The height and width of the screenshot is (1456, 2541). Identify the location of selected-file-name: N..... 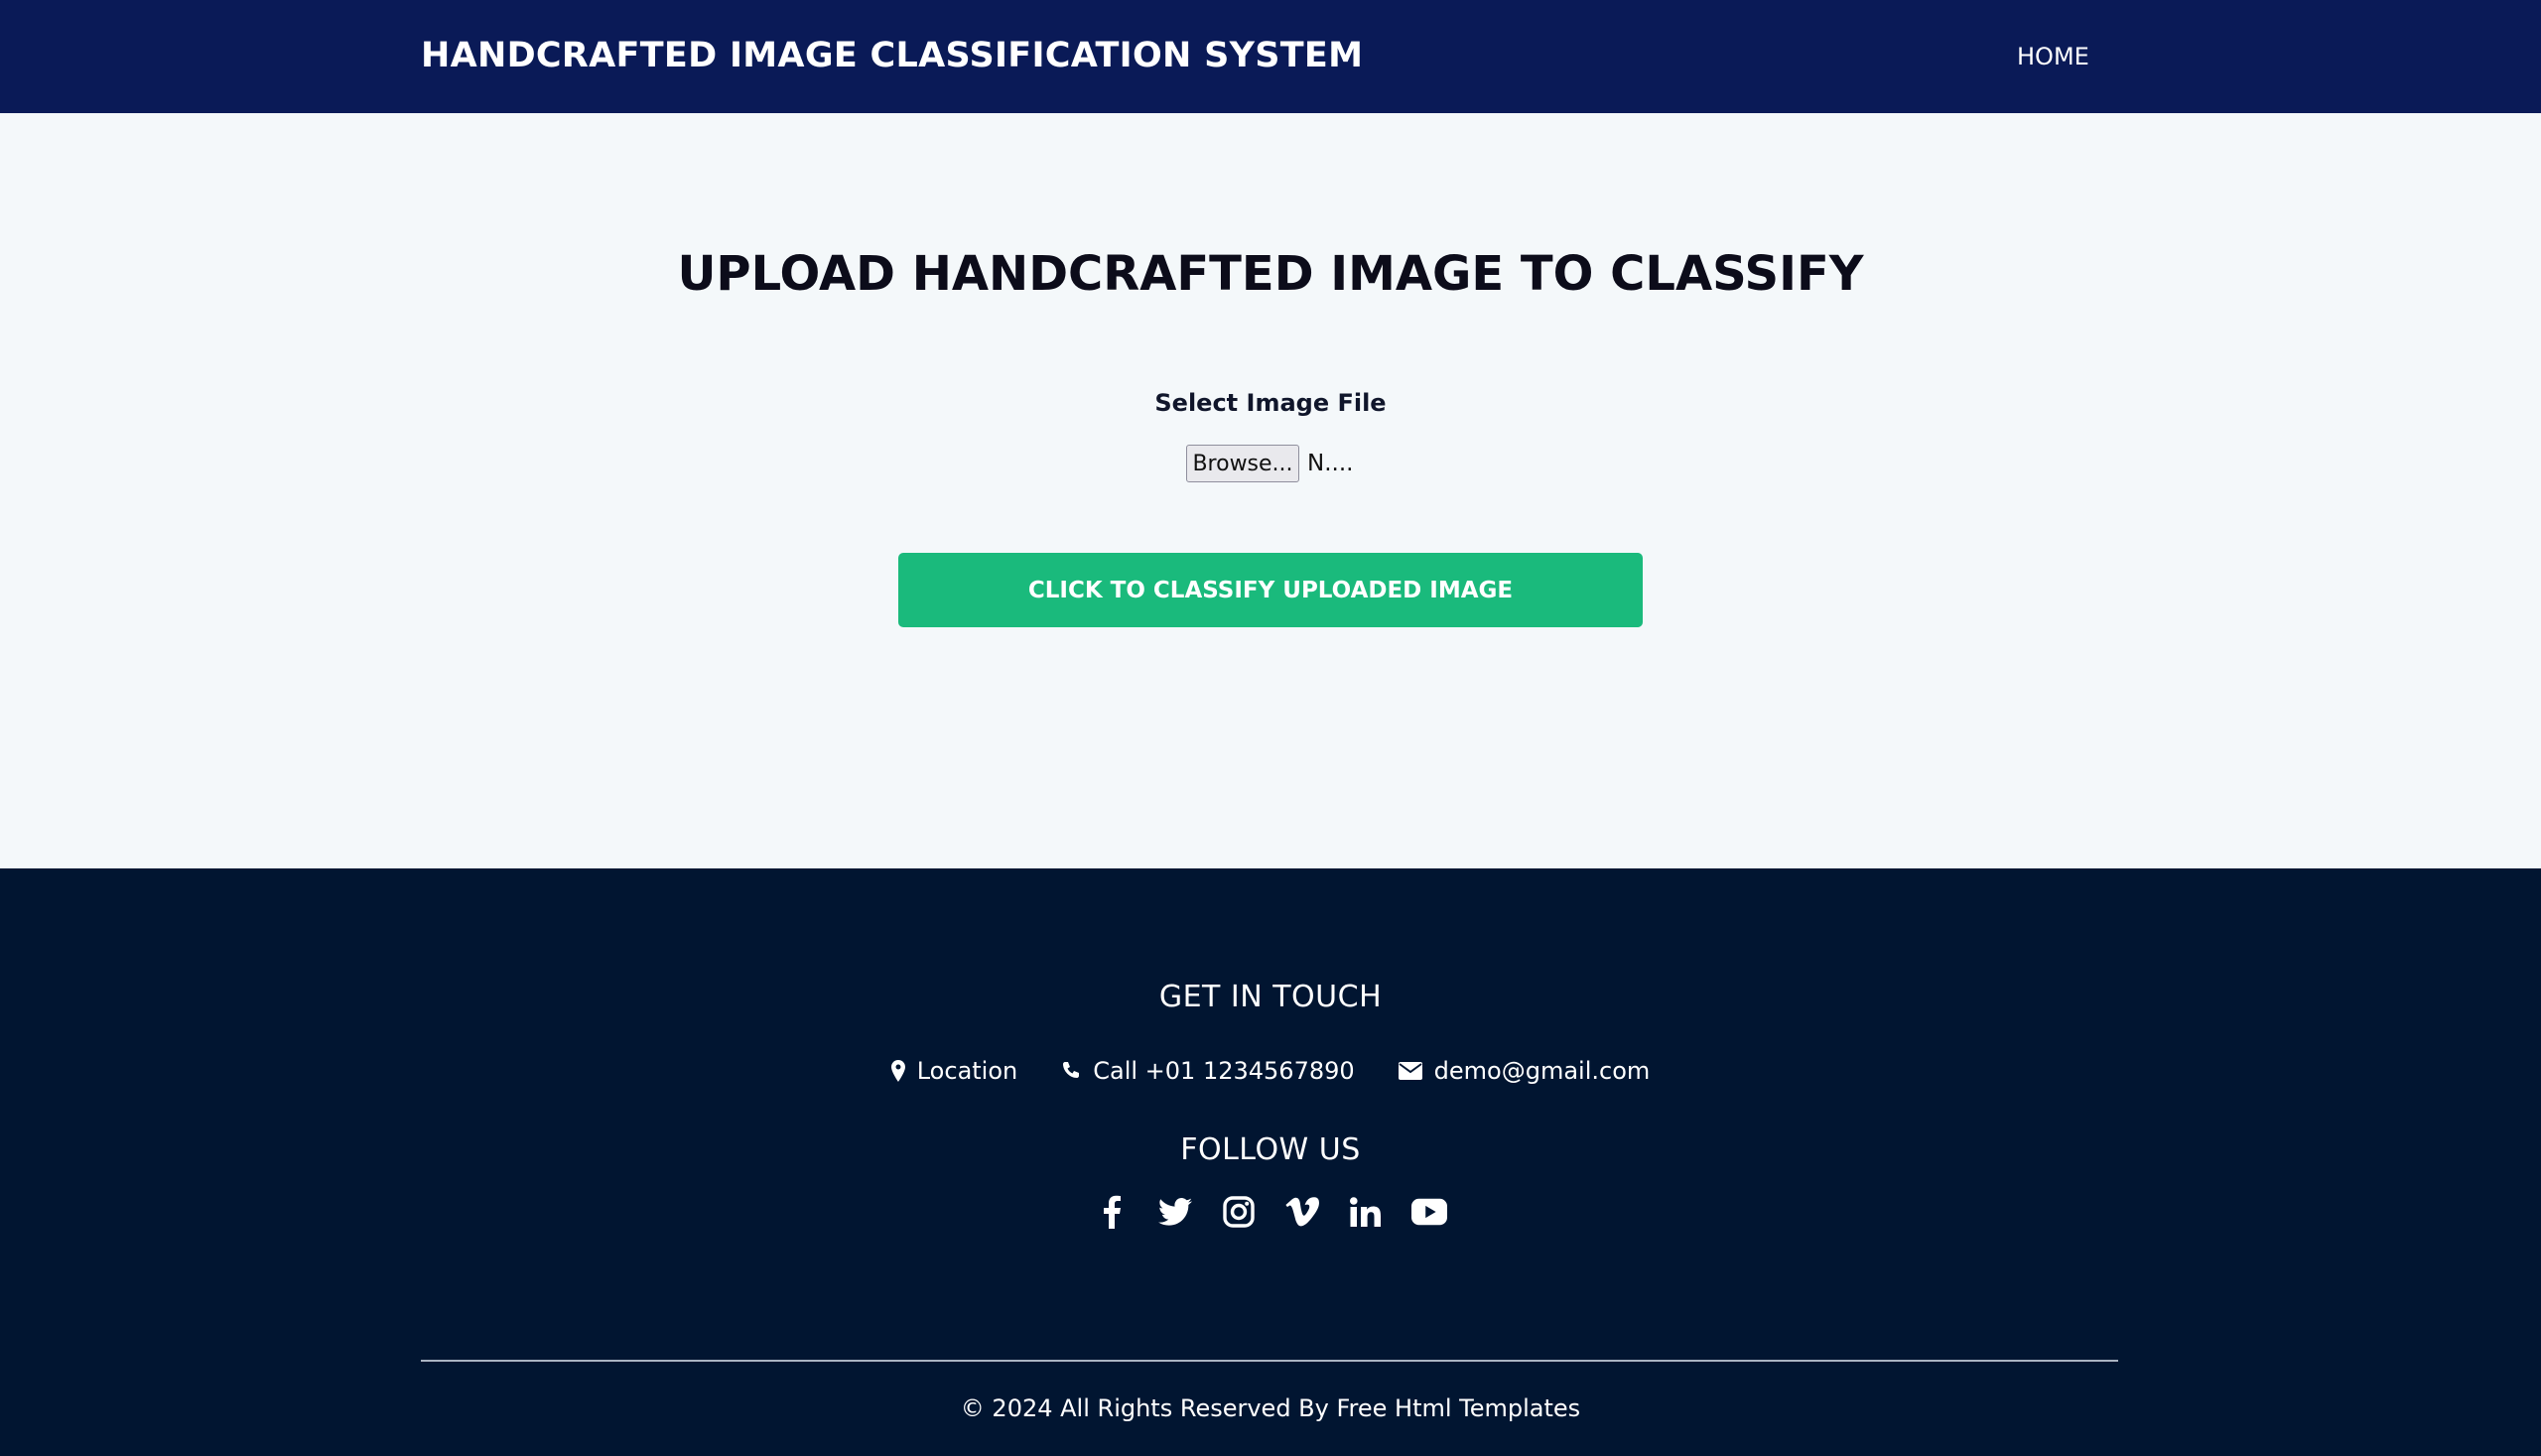
(1330, 463).